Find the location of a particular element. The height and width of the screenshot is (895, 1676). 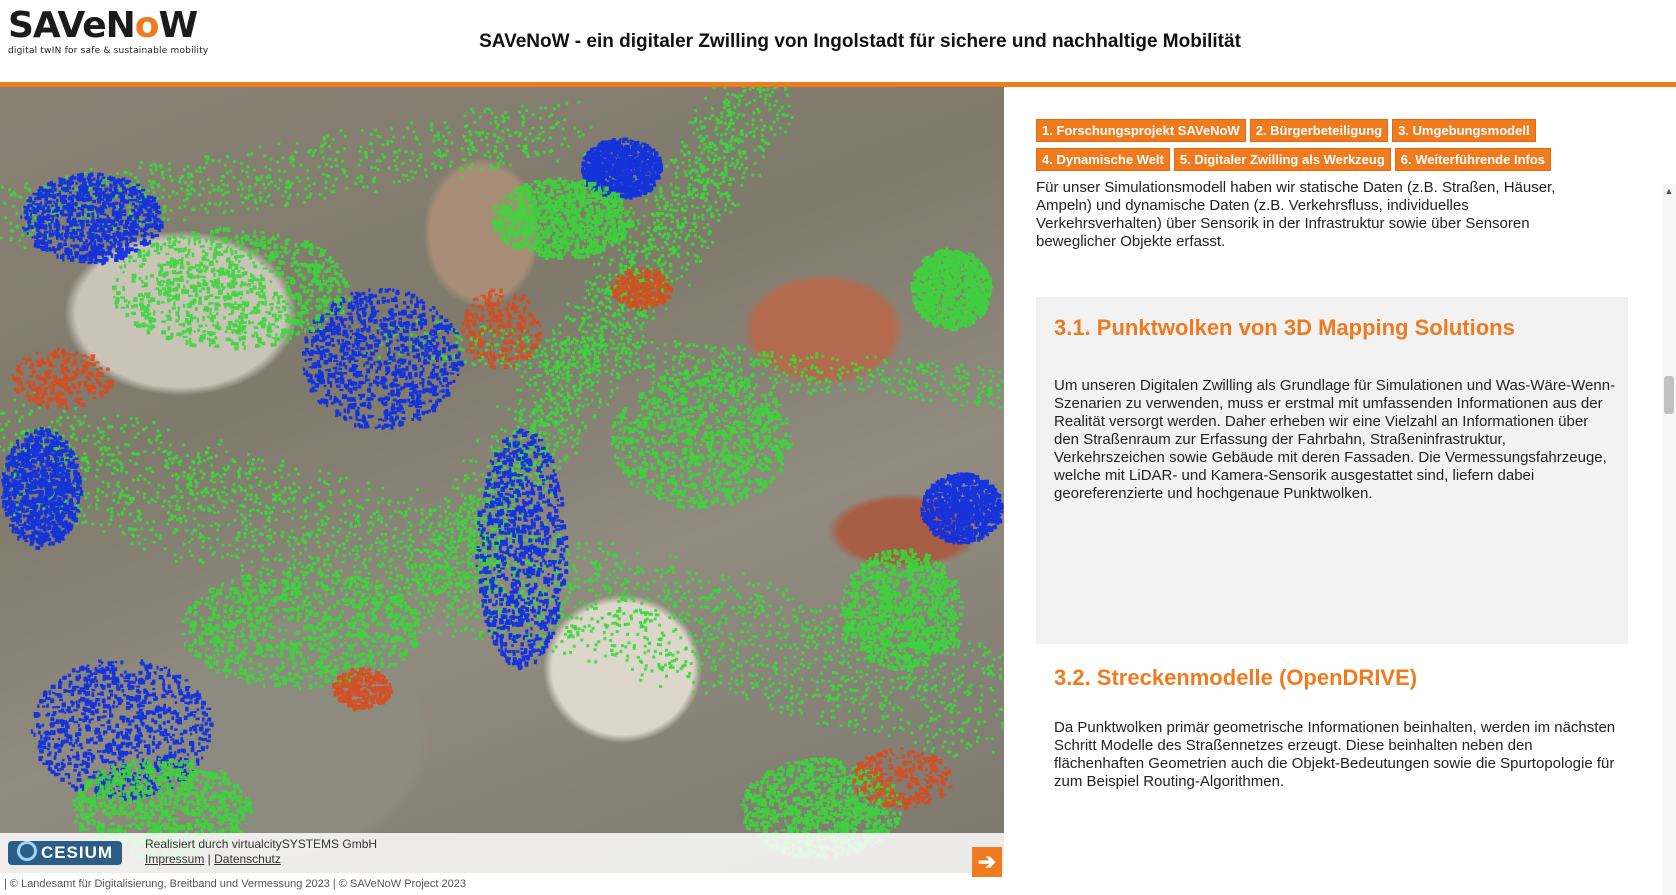

nav-item-dynamische-welt: 4. Dynamische Welt is located at coordinates (1103, 159).